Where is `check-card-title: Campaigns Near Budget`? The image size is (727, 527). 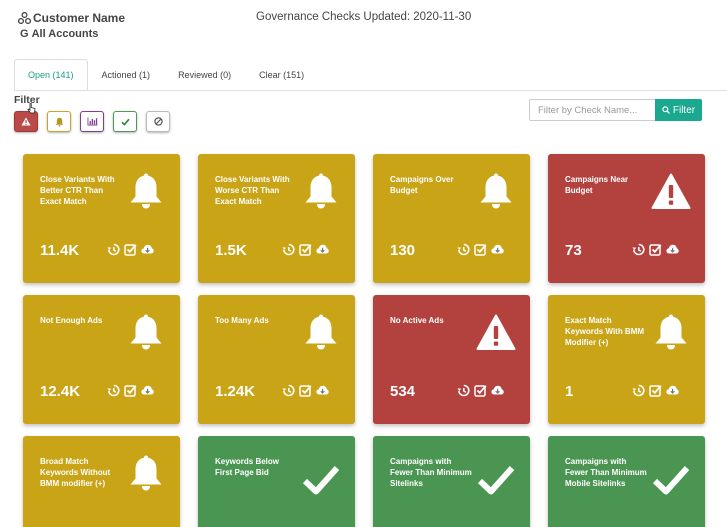 check-card-title: Campaigns Near Budget is located at coordinates (597, 185).